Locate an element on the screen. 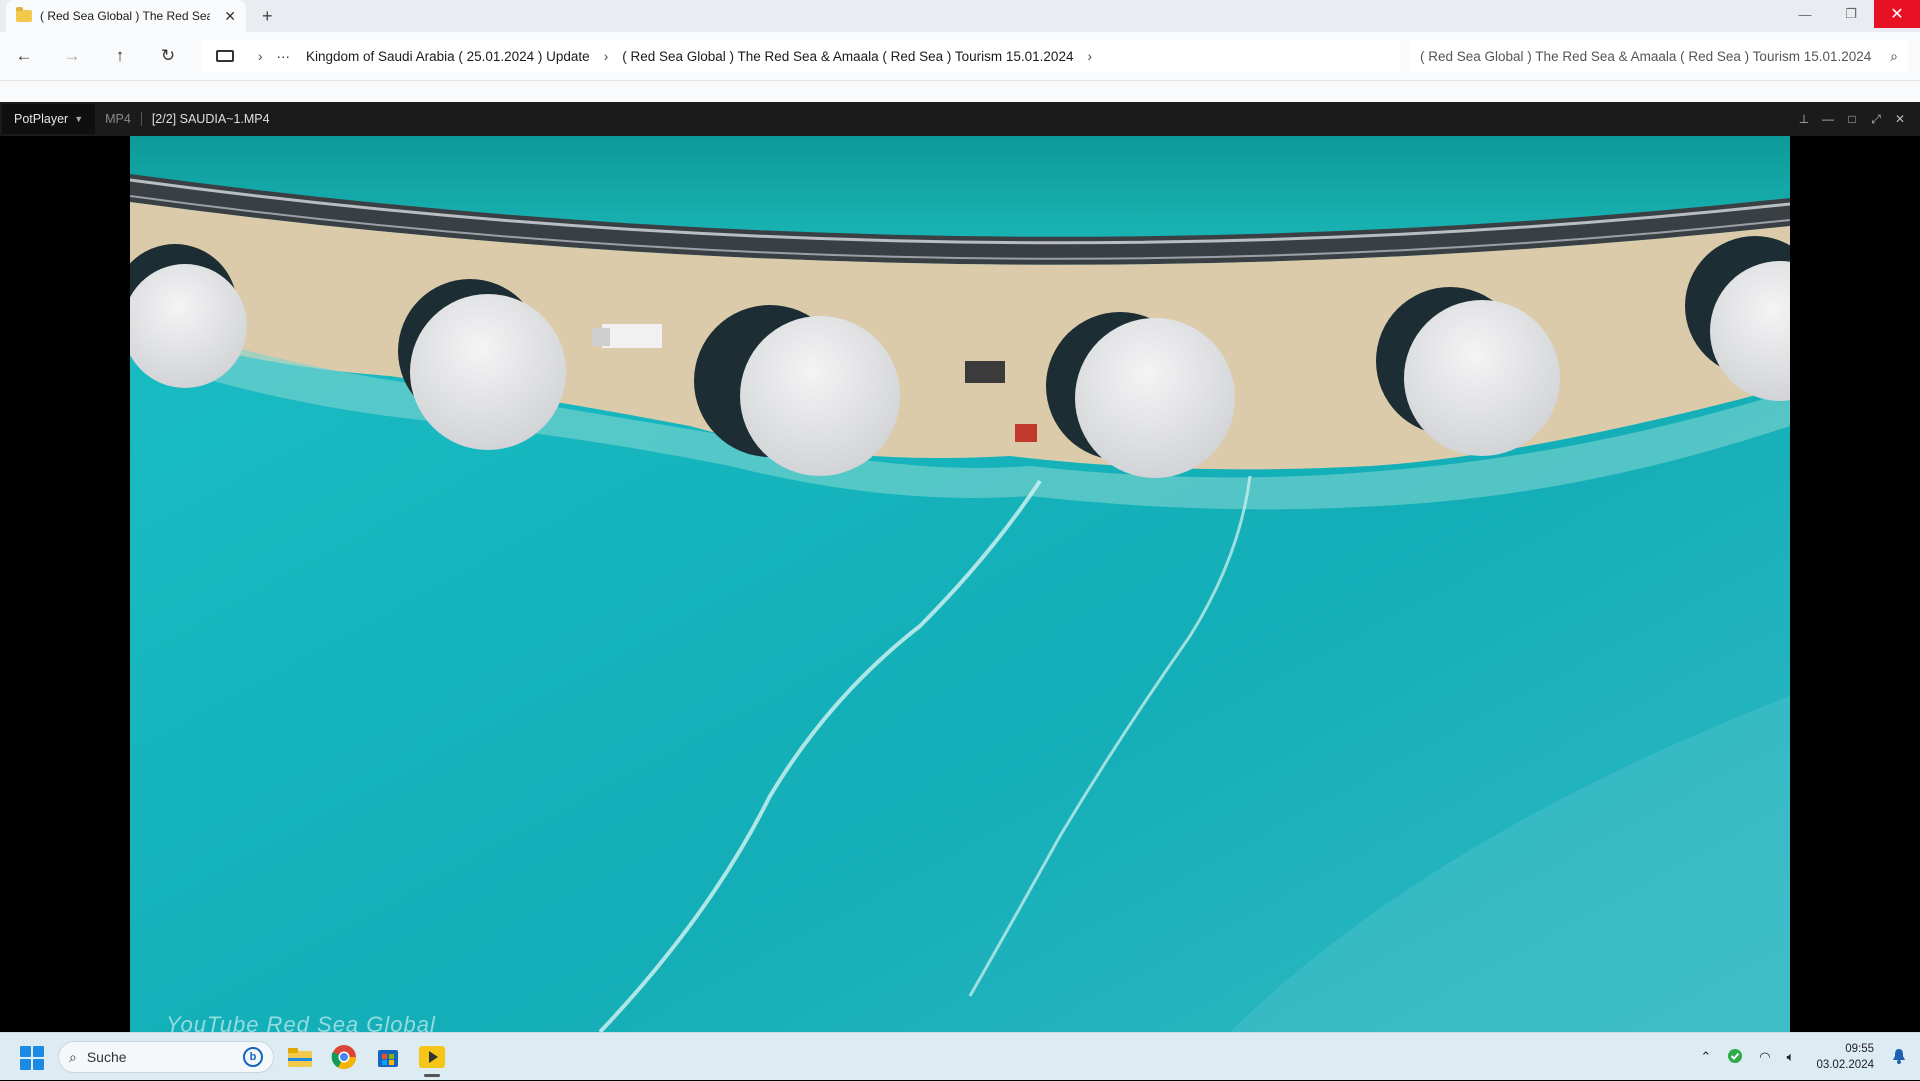 The image size is (1920, 1081). microsoft-store-icon is located at coordinates (388, 1057).